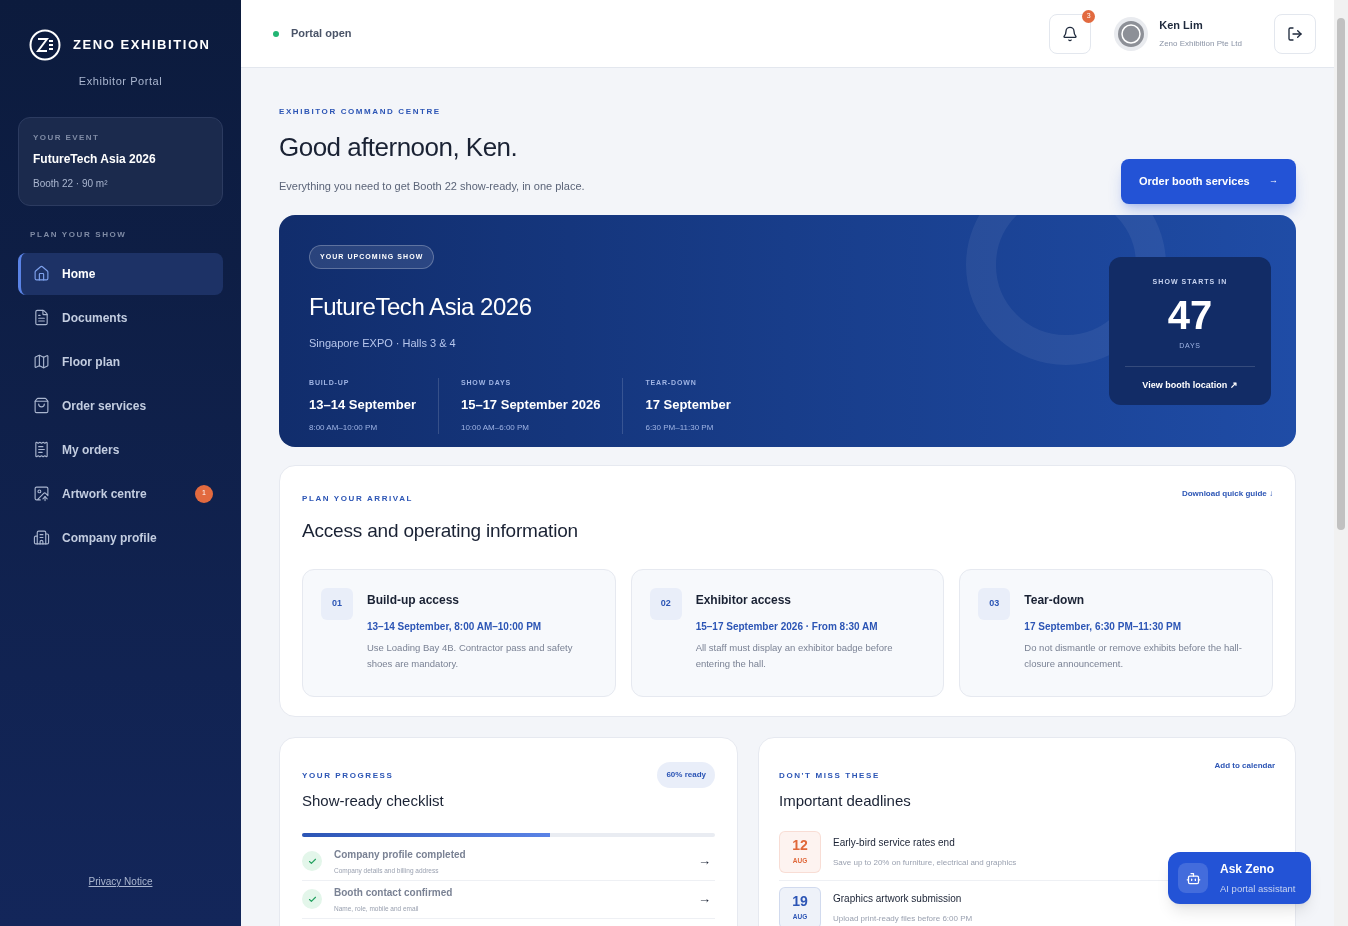  Describe the element at coordinates (787, 627) in the screenshot. I see `access-when: 15–17 September 2026 · From 8:30 AM` at that location.